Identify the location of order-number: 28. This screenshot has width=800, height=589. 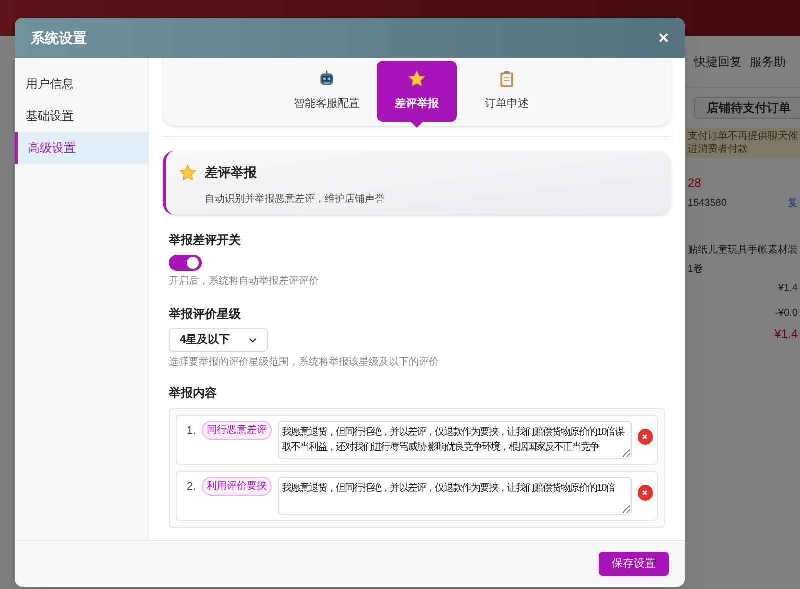
(695, 183).